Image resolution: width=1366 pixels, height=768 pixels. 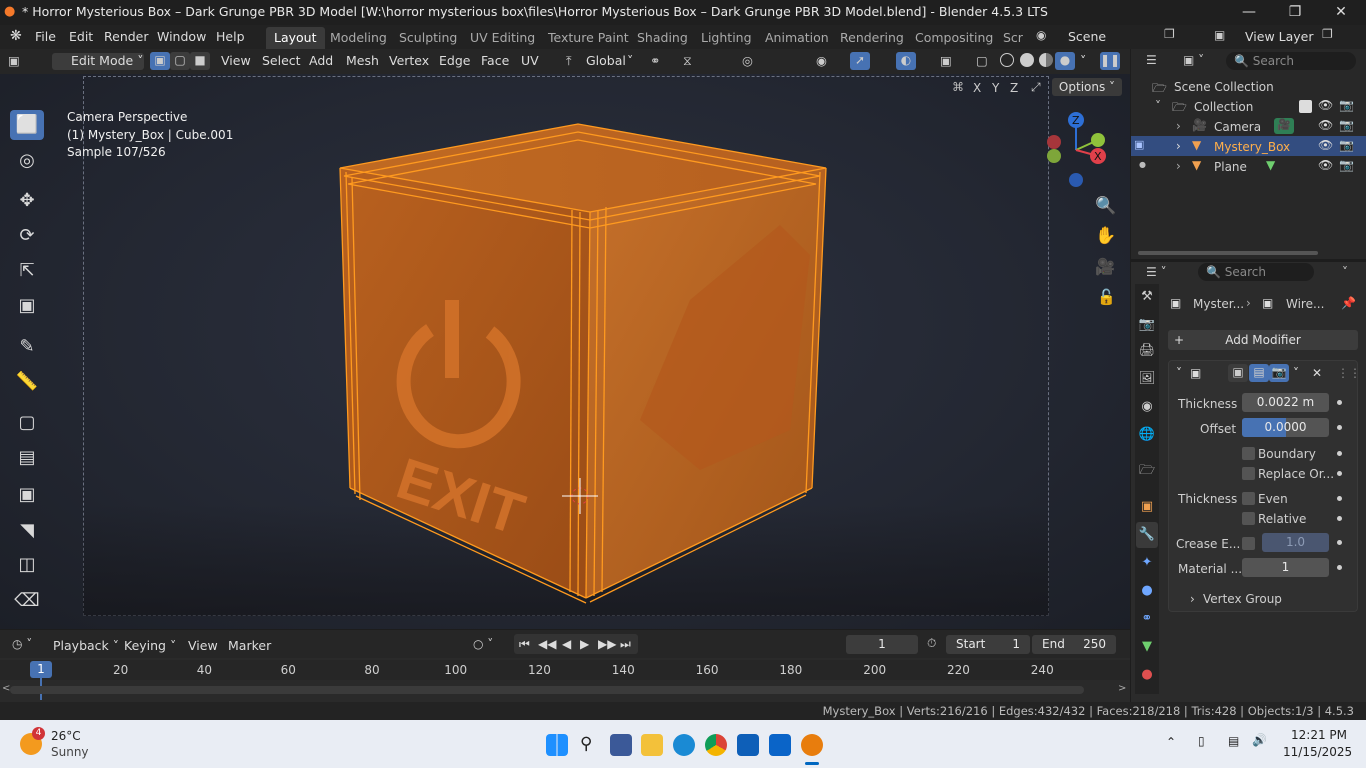 What do you see at coordinates (1285, 427) in the screenshot?
I see `offset-field: 0.0000` at bounding box center [1285, 427].